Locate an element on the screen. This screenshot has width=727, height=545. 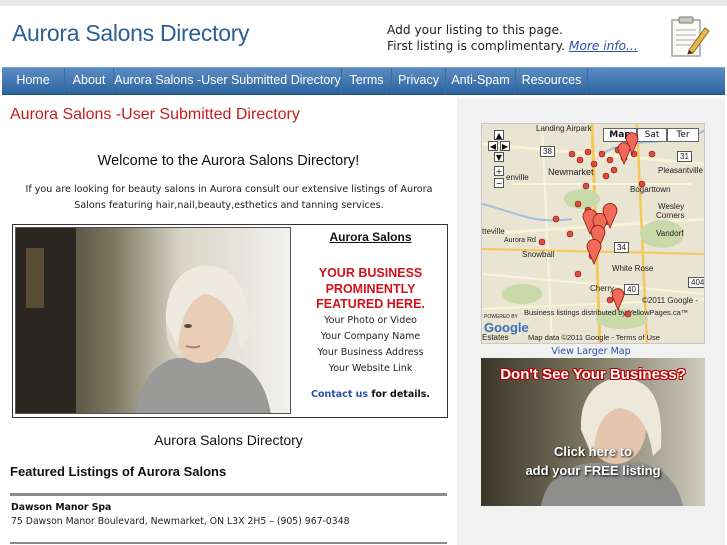
nav-anti-spam: Anti-Spam is located at coordinates (481, 81).